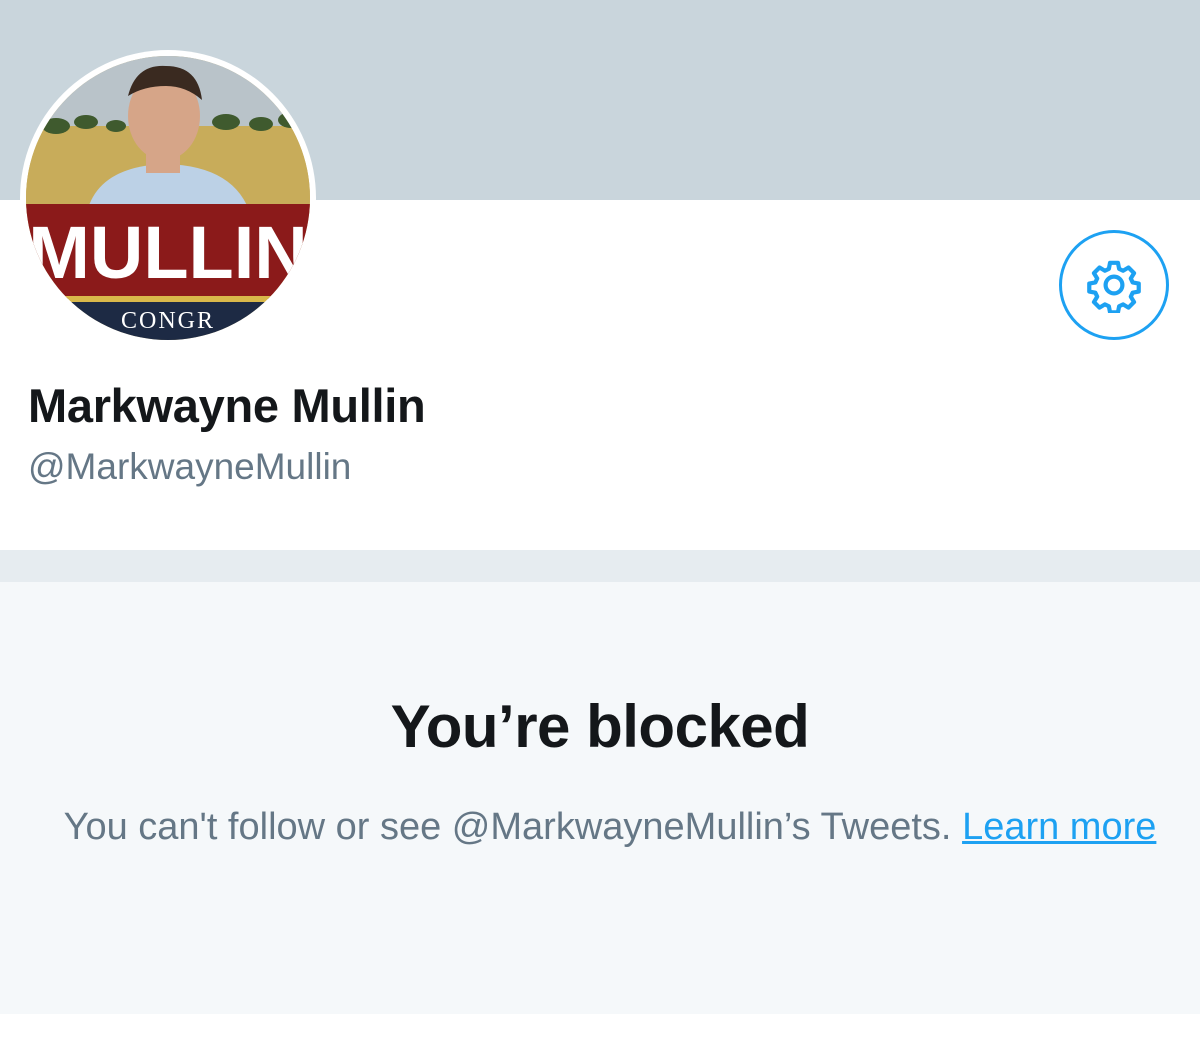  I want to click on avatar-subtext: CONGR, so click(168, 321).